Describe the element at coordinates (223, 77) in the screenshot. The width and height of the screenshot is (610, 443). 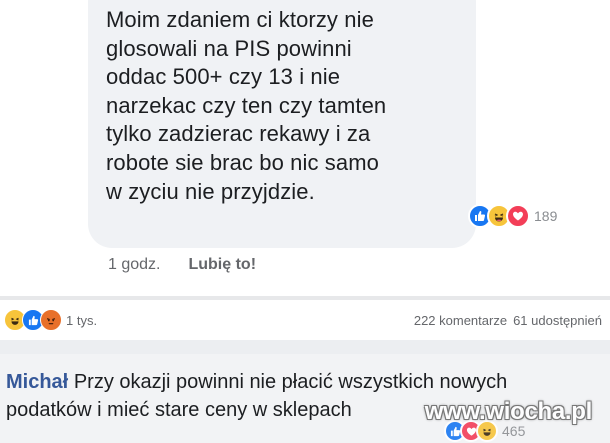
I see `comment-line: oddac 500+ czy 13 i nie` at that location.